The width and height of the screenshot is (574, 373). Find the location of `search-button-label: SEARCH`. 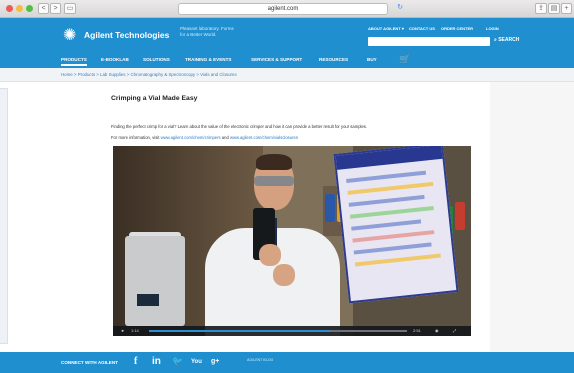

search-button-label: SEARCH is located at coordinates (509, 40).